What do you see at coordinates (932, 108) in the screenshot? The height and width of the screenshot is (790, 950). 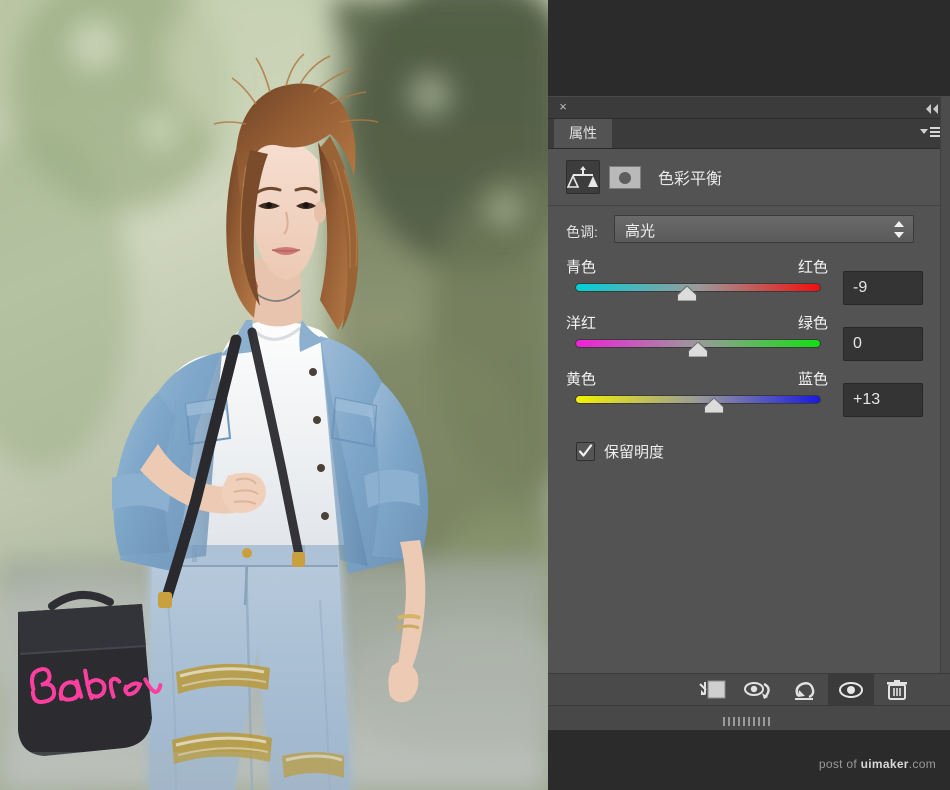 I see `collapse-panel-icon` at bounding box center [932, 108].